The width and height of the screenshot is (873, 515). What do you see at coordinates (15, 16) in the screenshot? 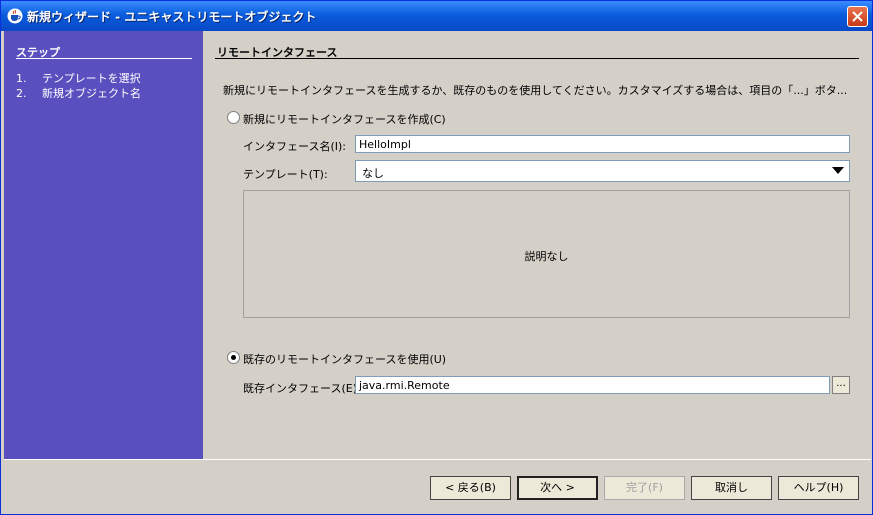
I see `java-cup-icon` at bounding box center [15, 16].